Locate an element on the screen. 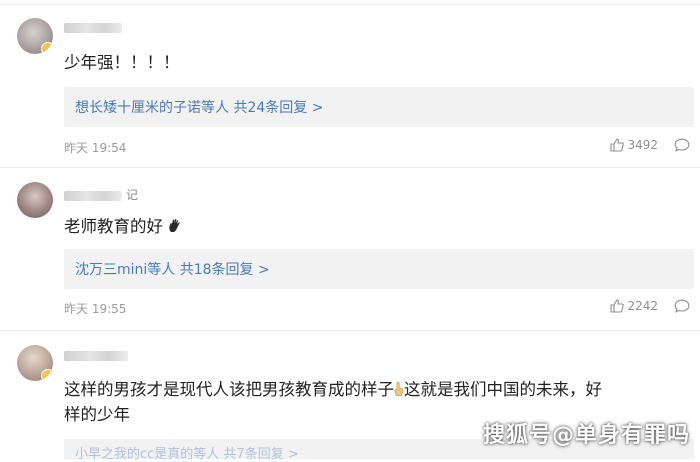  watermark: 搜狐号@单身有罪吗 is located at coordinates (586, 435).